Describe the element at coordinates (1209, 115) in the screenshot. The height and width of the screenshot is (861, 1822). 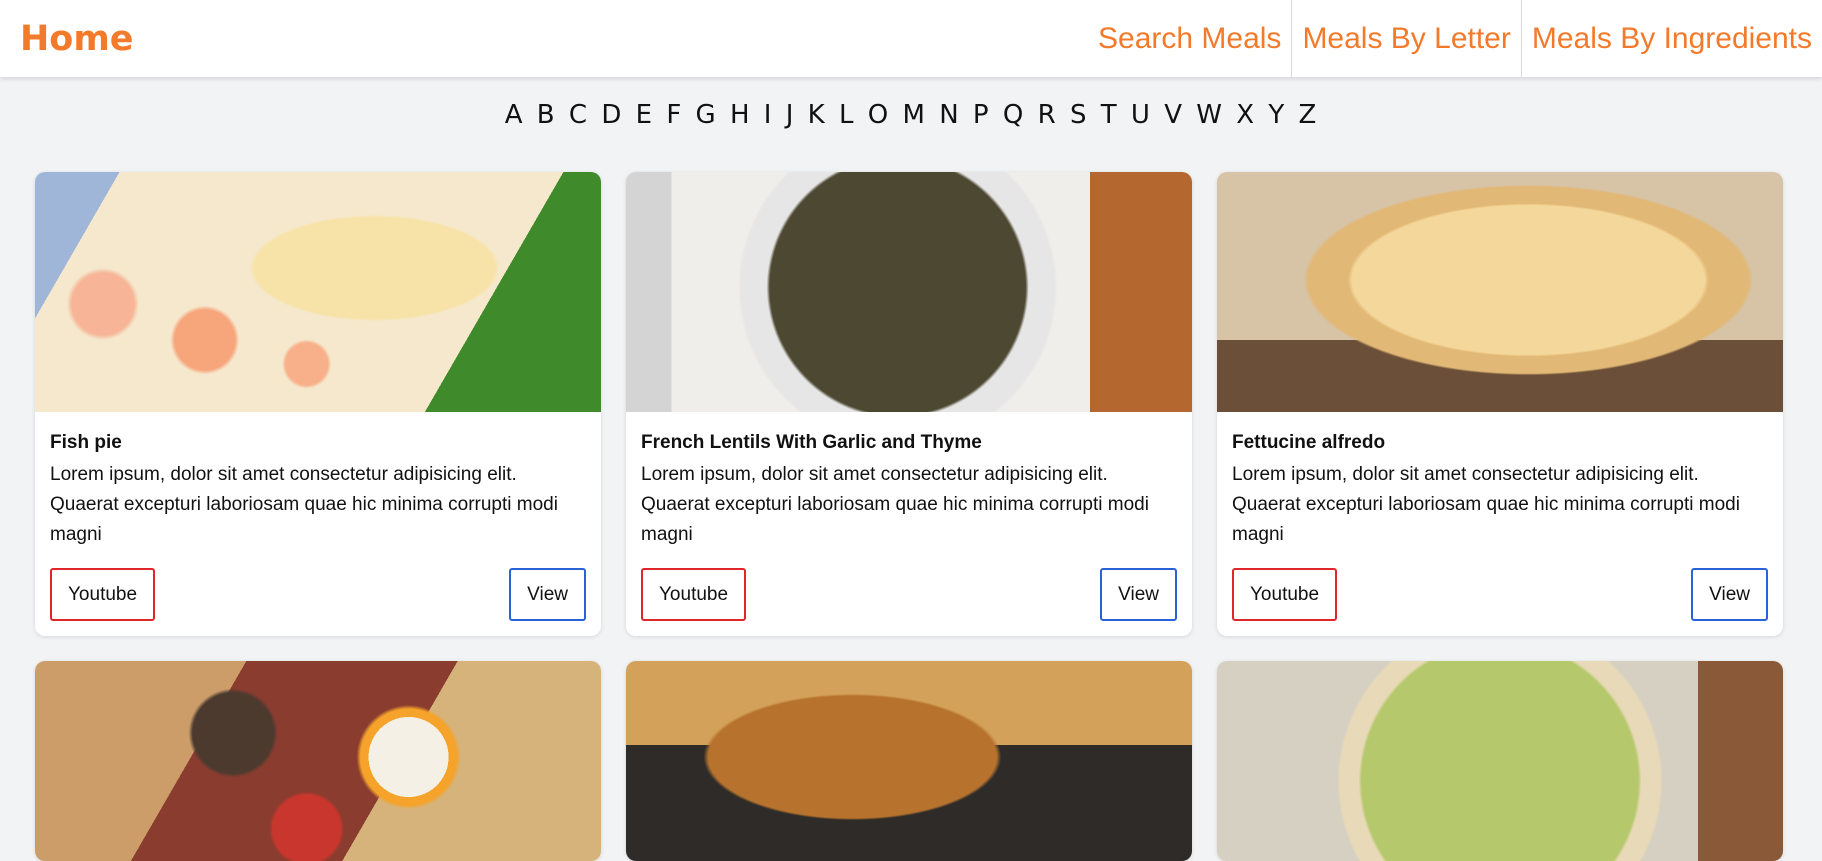
I see `letter-w: W` at that location.